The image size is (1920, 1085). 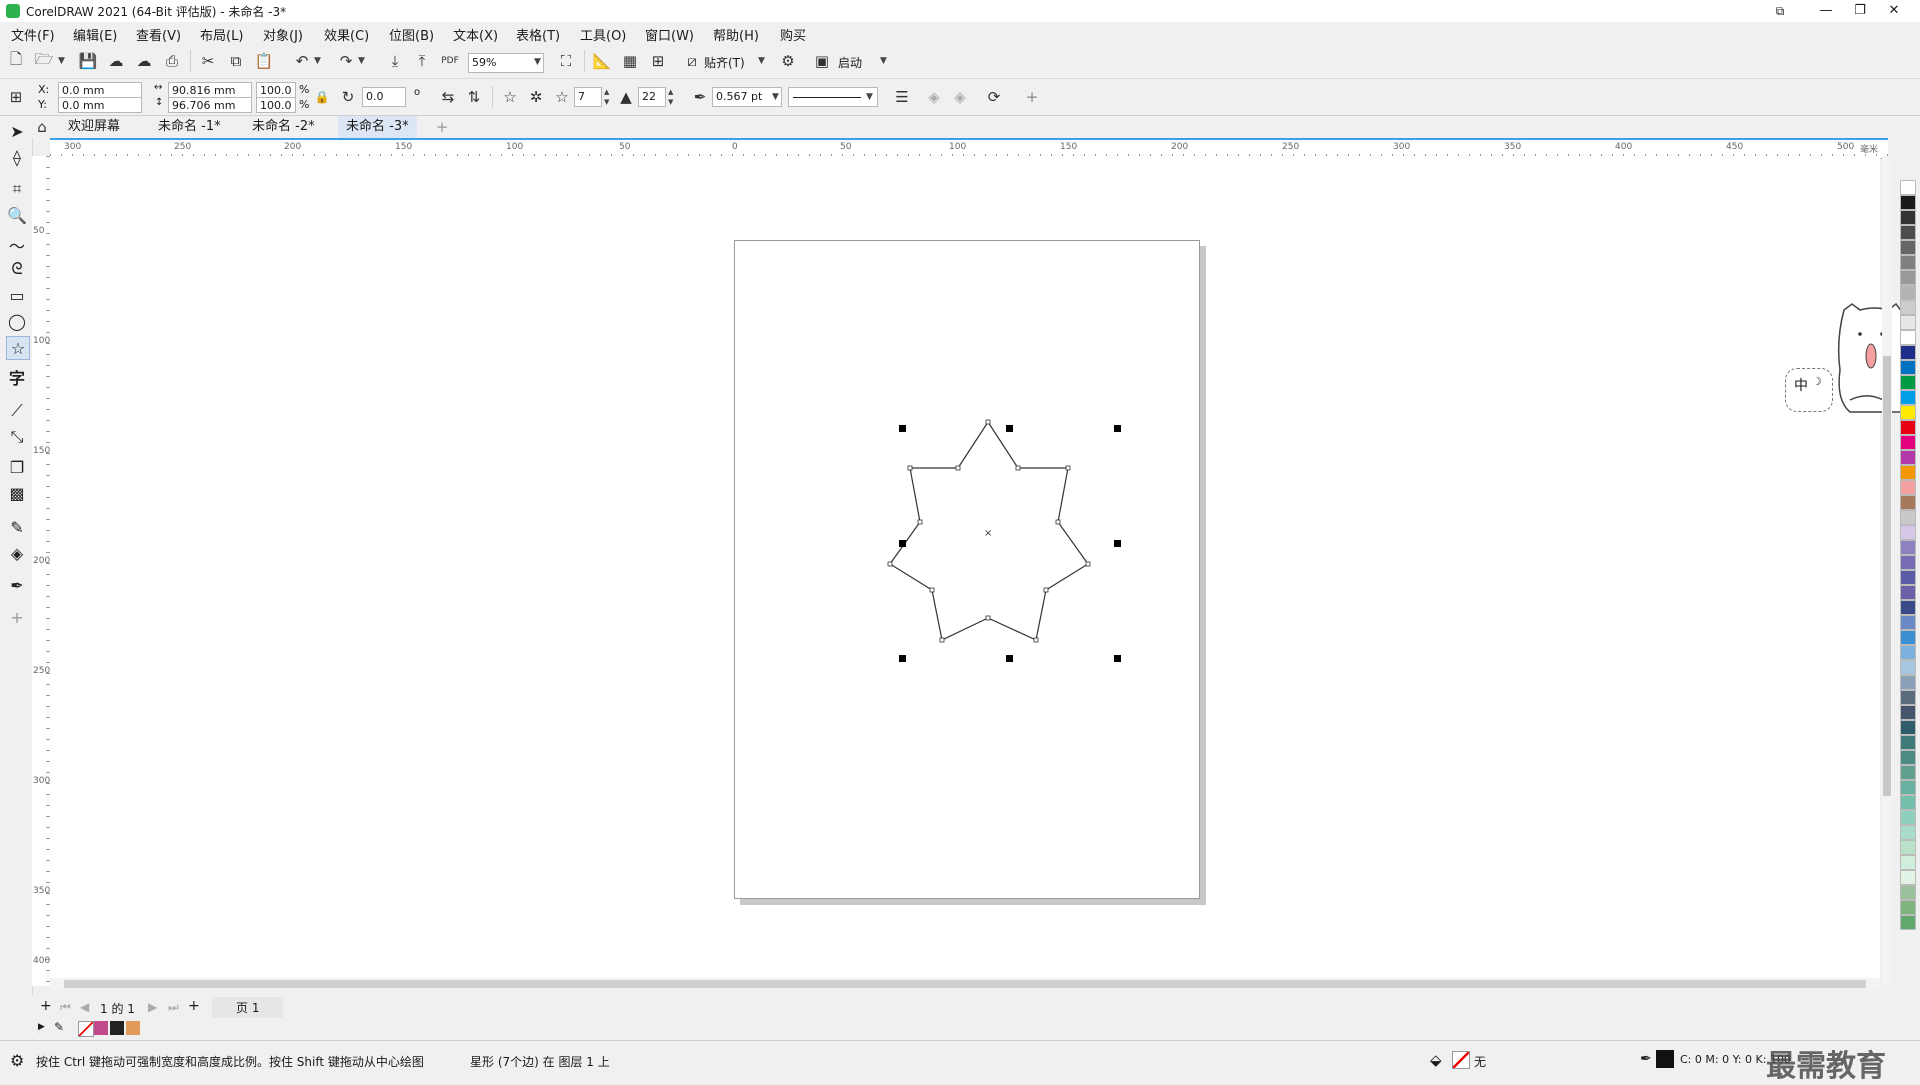 I want to click on sharpness-spin-down-icon: ▼, so click(x=670, y=102).